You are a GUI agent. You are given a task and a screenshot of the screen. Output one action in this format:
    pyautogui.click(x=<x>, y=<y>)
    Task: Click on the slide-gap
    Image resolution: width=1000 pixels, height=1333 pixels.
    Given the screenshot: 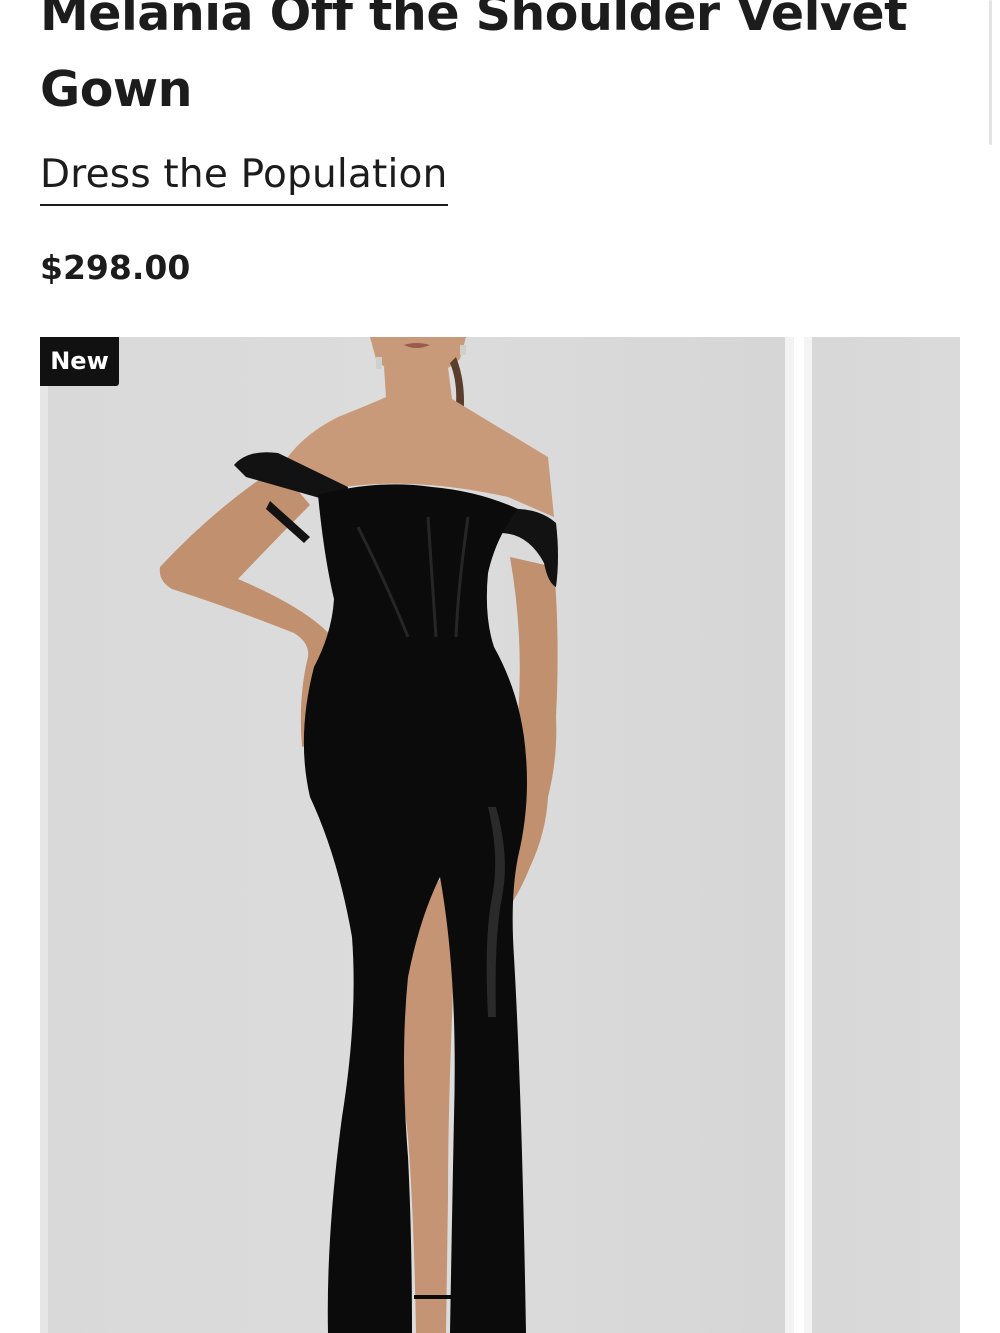 What is the action you would take?
    pyautogui.click(x=799, y=835)
    